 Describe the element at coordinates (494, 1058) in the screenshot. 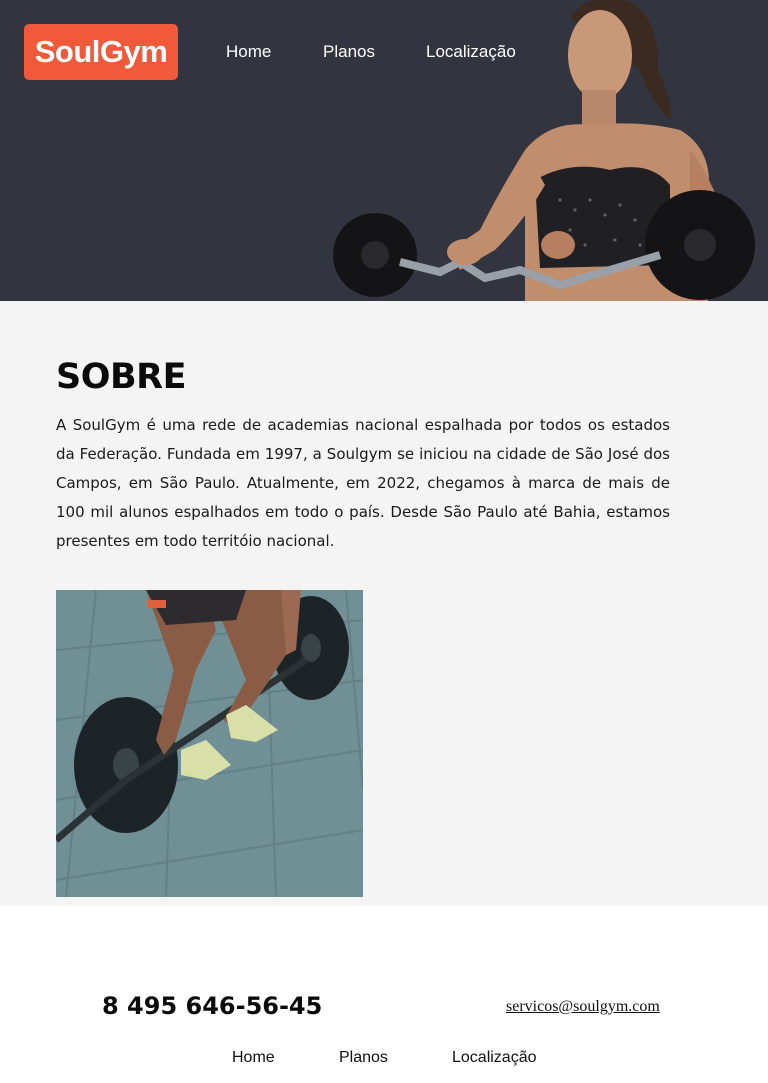

I see `footer-nav-item-localizacao: Localização` at that location.